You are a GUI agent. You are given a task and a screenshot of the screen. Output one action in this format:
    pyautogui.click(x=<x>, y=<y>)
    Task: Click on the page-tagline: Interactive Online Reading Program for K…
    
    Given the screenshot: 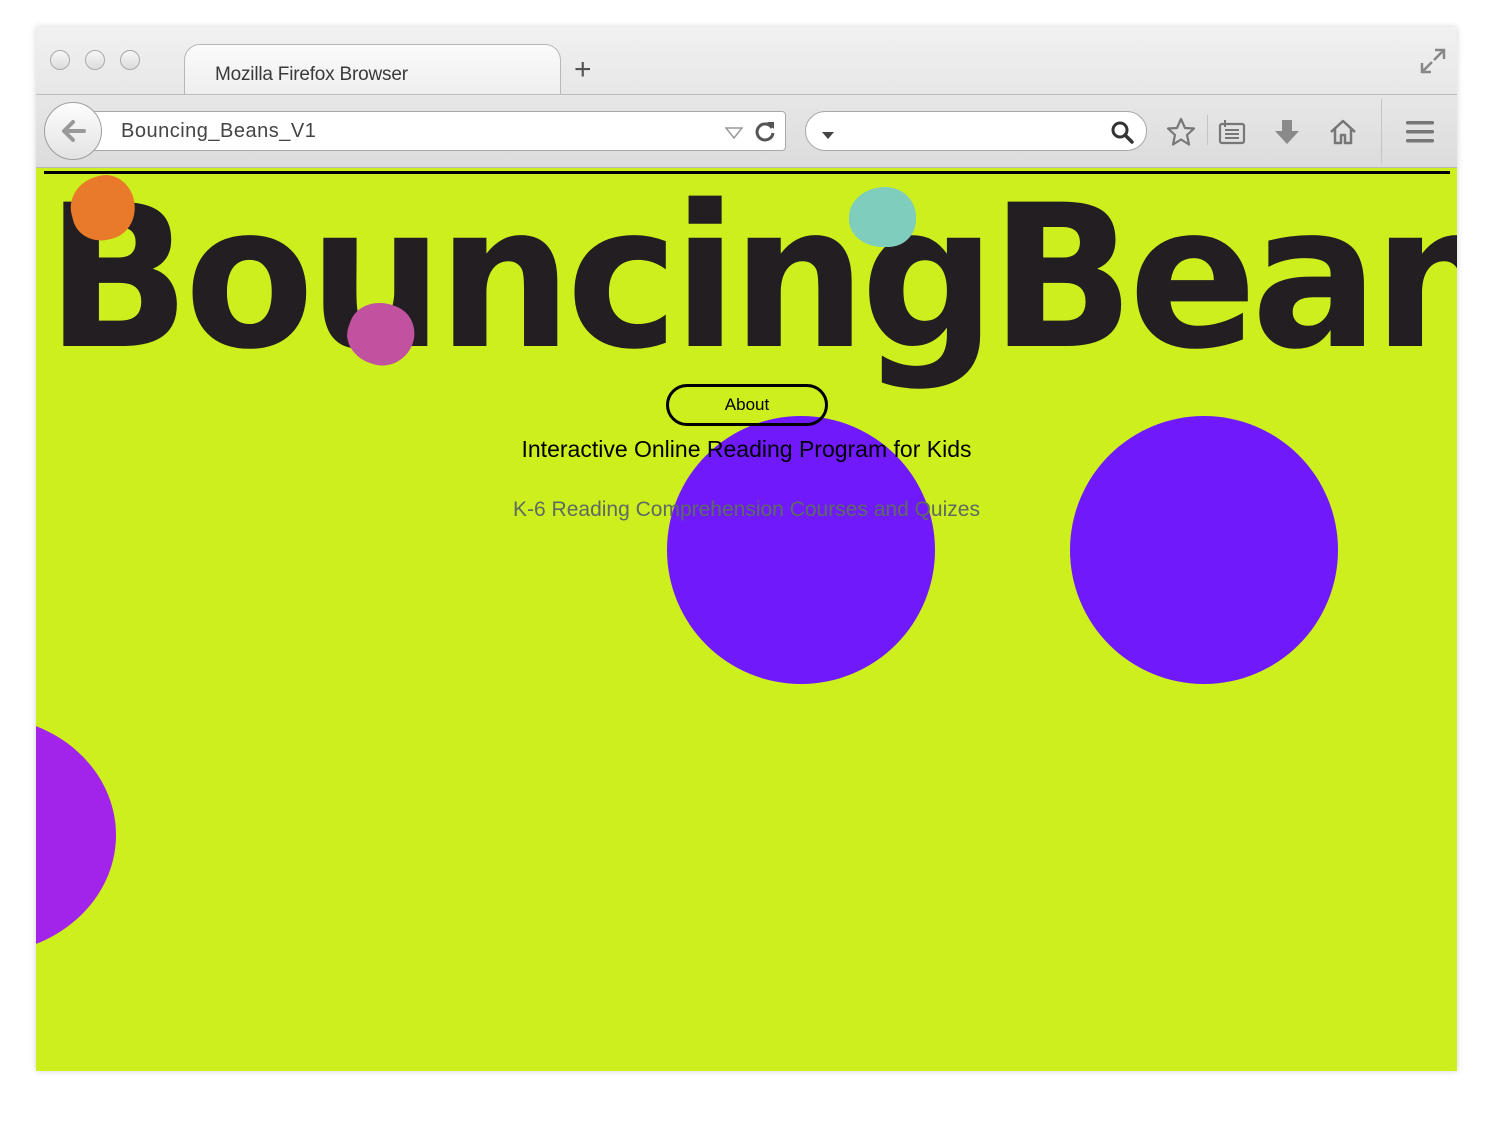 What is the action you would take?
    pyautogui.click(x=746, y=449)
    